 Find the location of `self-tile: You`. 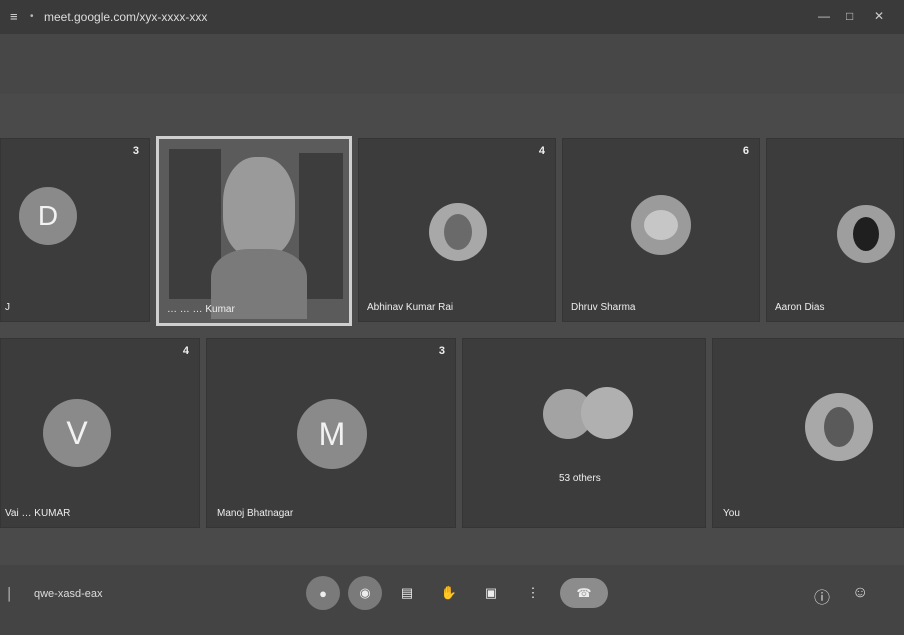

self-tile: You is located at coordinates (808, 433).